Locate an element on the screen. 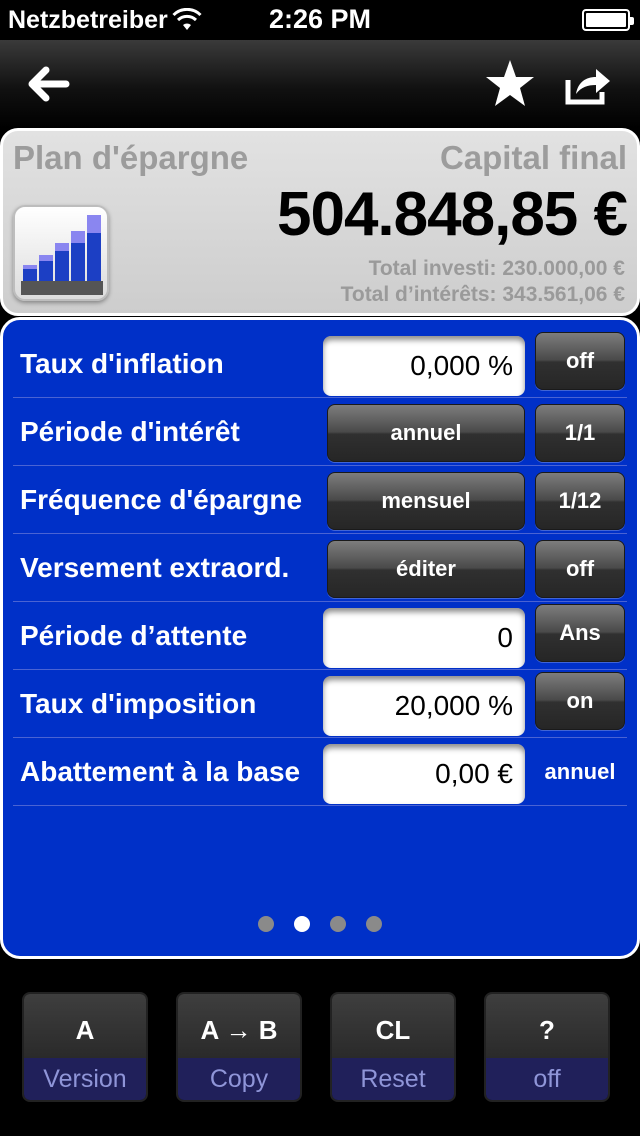  capital-label: Capital final is located at coordinates (533, 157).